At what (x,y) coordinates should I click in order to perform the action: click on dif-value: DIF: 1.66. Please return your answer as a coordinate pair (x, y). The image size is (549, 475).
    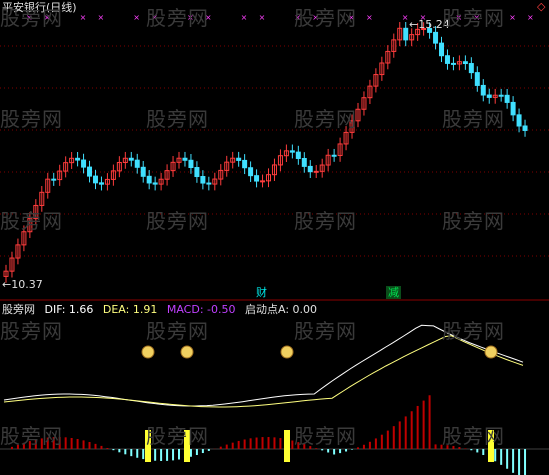
    Looking at the image, I should click on (69, 309).